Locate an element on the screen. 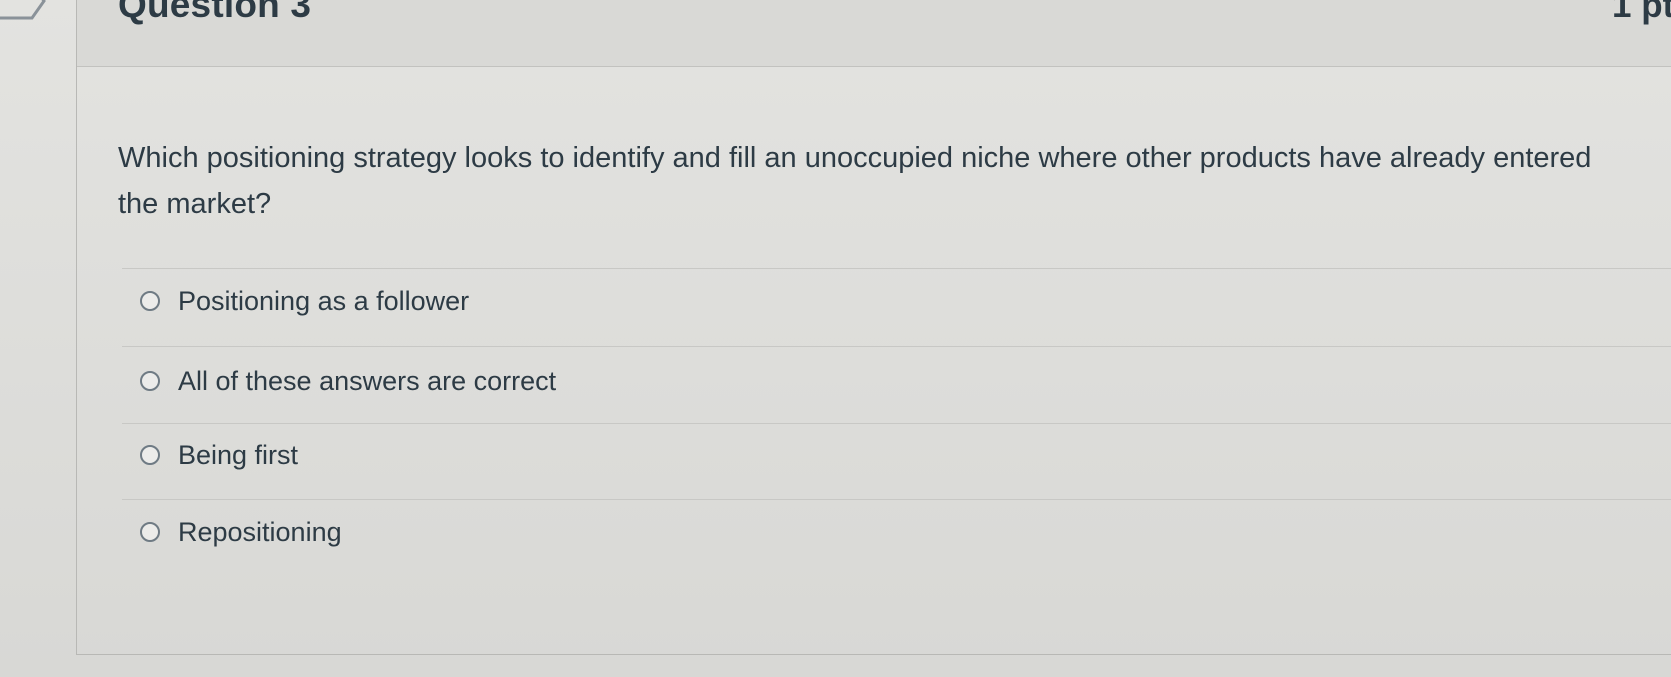 The width and height of the screenshot is (1671, 677). answers-divider is located at coordinates (896, 268).